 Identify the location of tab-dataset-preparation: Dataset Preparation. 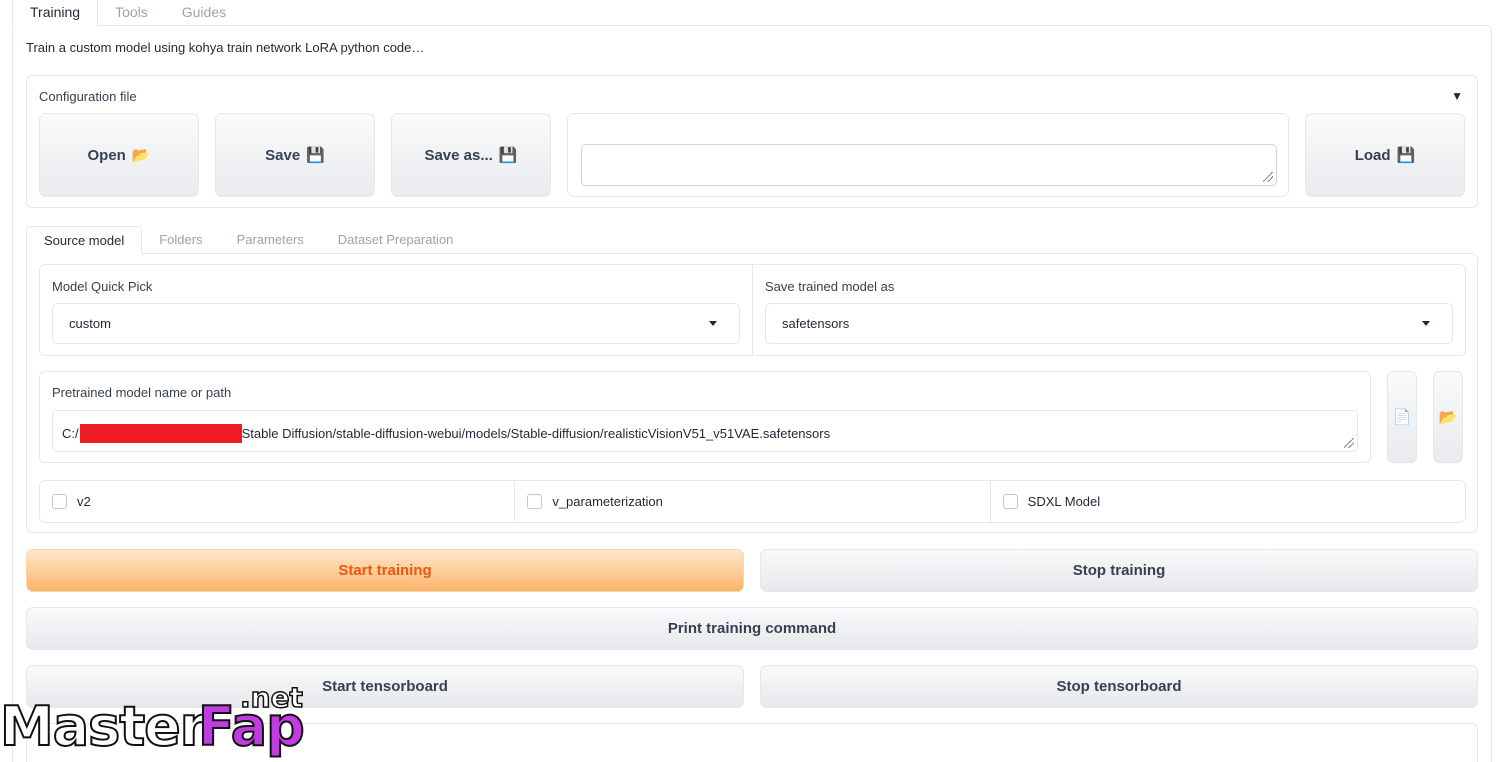
(396, 240).